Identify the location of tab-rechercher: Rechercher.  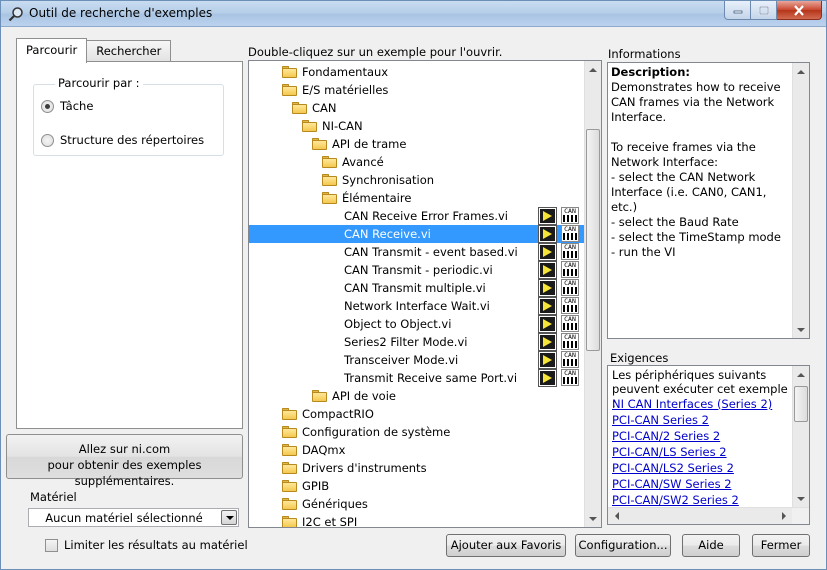
(129, 51).